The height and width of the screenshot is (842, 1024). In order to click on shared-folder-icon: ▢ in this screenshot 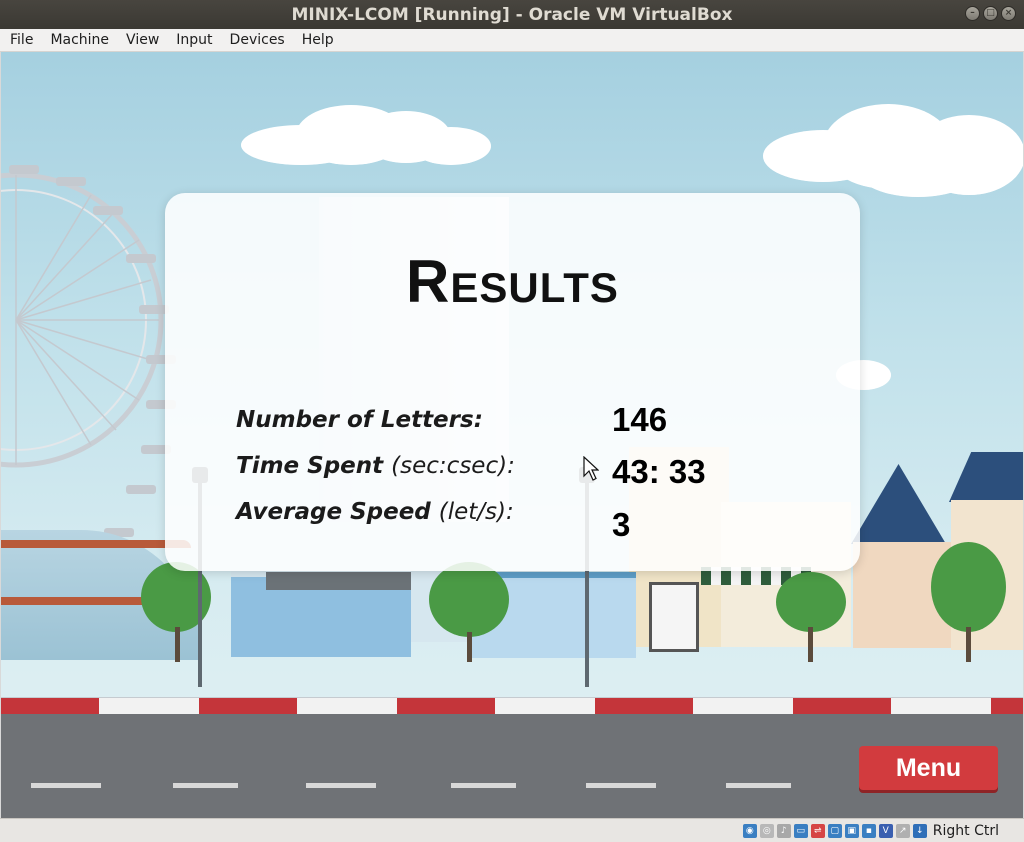, I will do `click(834, 830)`.